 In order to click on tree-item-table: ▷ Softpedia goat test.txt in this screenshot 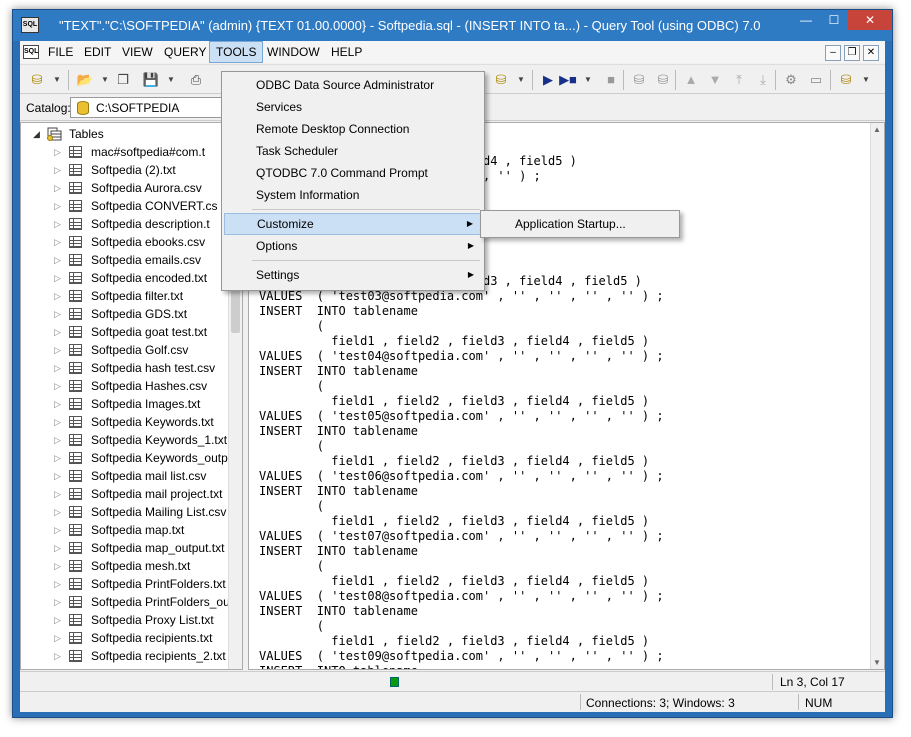, I will do `click(125, 332)`.